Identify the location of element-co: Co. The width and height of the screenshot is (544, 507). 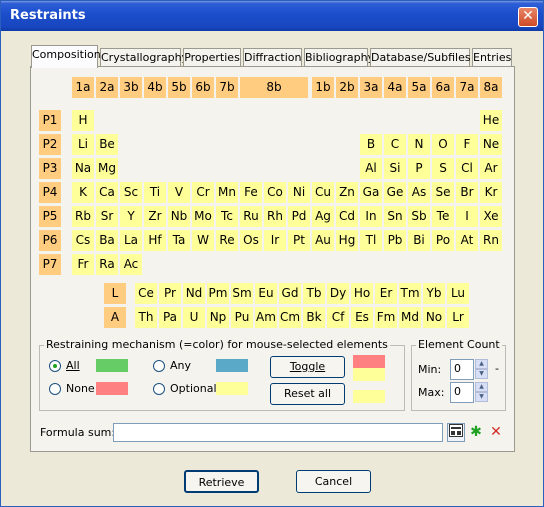
(275, 192).